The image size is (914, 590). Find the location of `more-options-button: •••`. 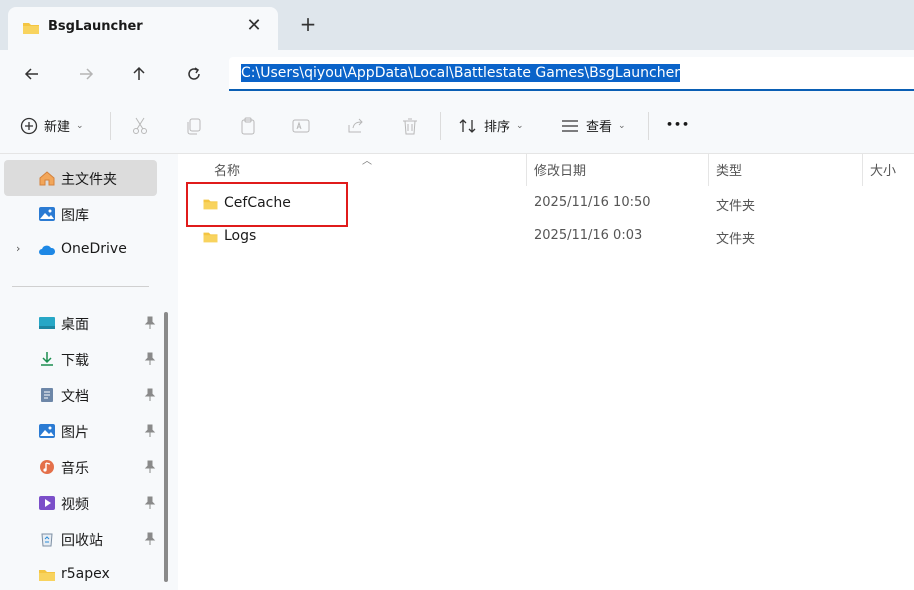

more-options-button: ••• is located at coordinates (678, 124).